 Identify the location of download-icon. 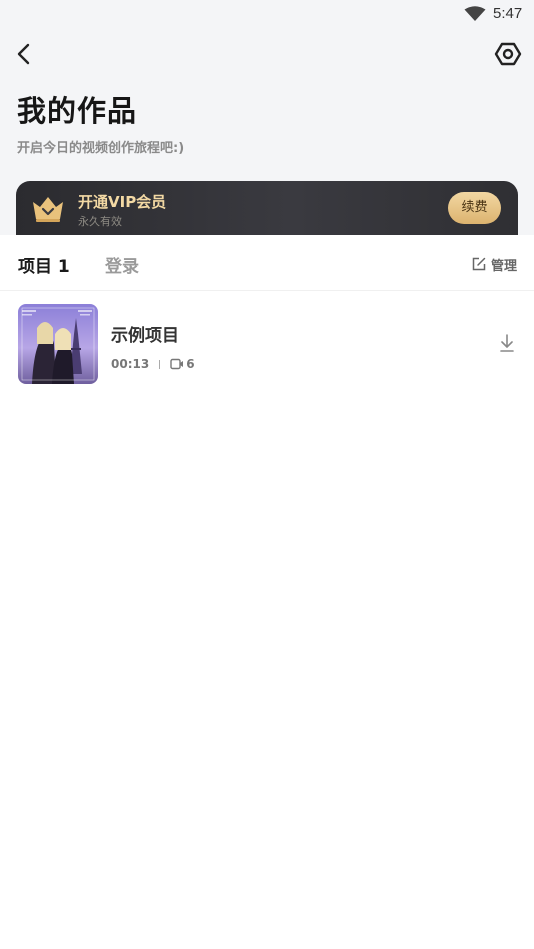
(507, 343).